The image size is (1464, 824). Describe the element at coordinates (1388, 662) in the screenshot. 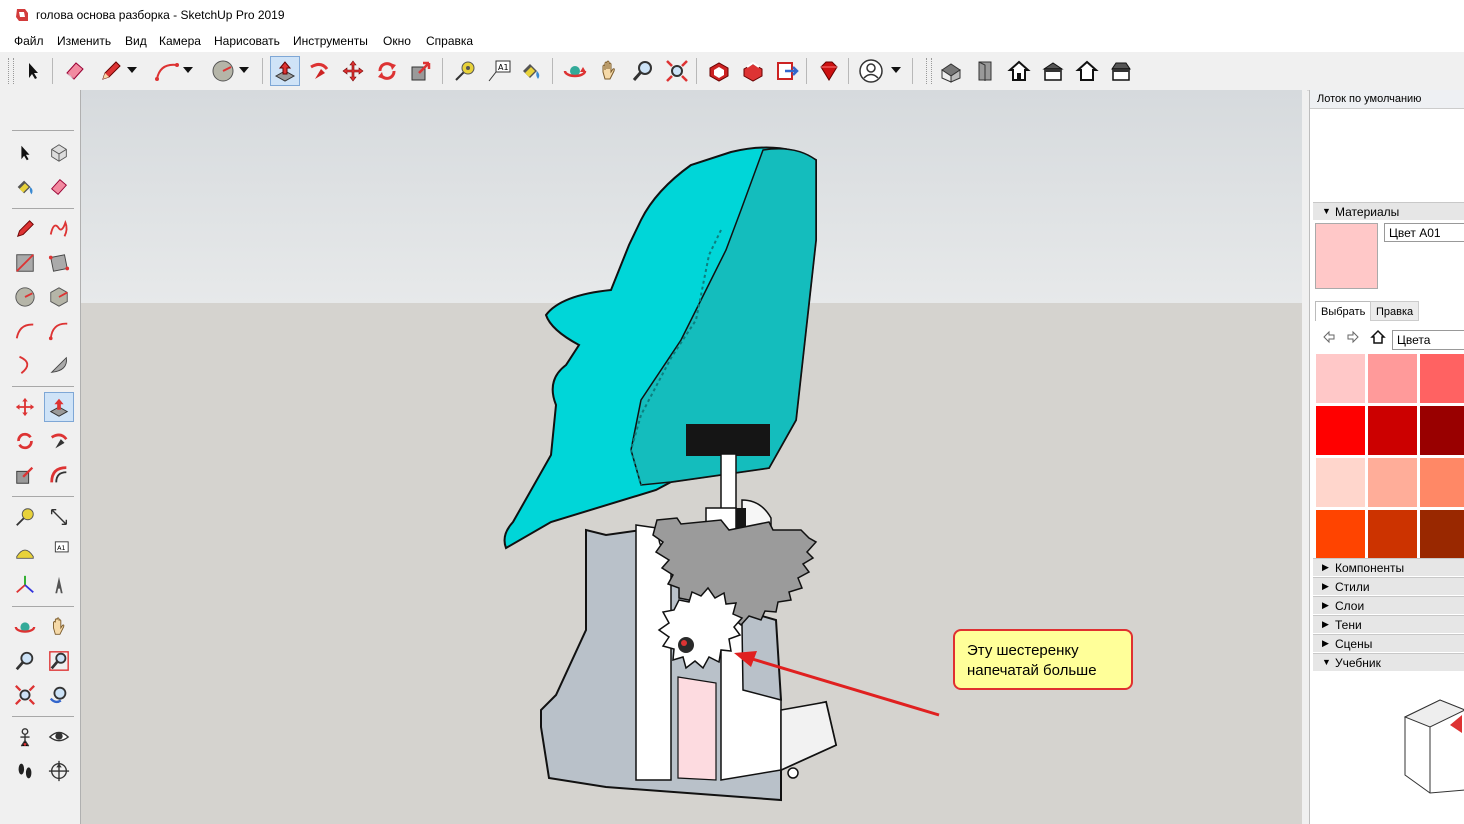

I see `instructor-panel-header: ▼ Учебник` at that location.